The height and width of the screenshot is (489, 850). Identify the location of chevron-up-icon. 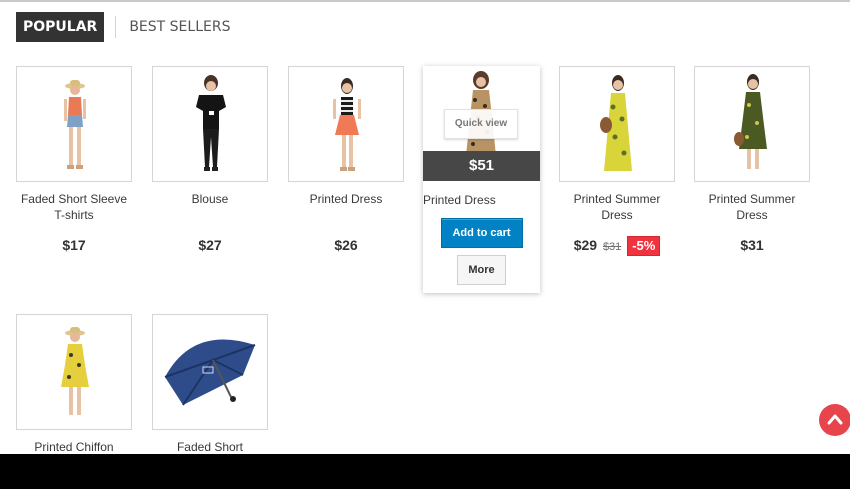
(835, 419).